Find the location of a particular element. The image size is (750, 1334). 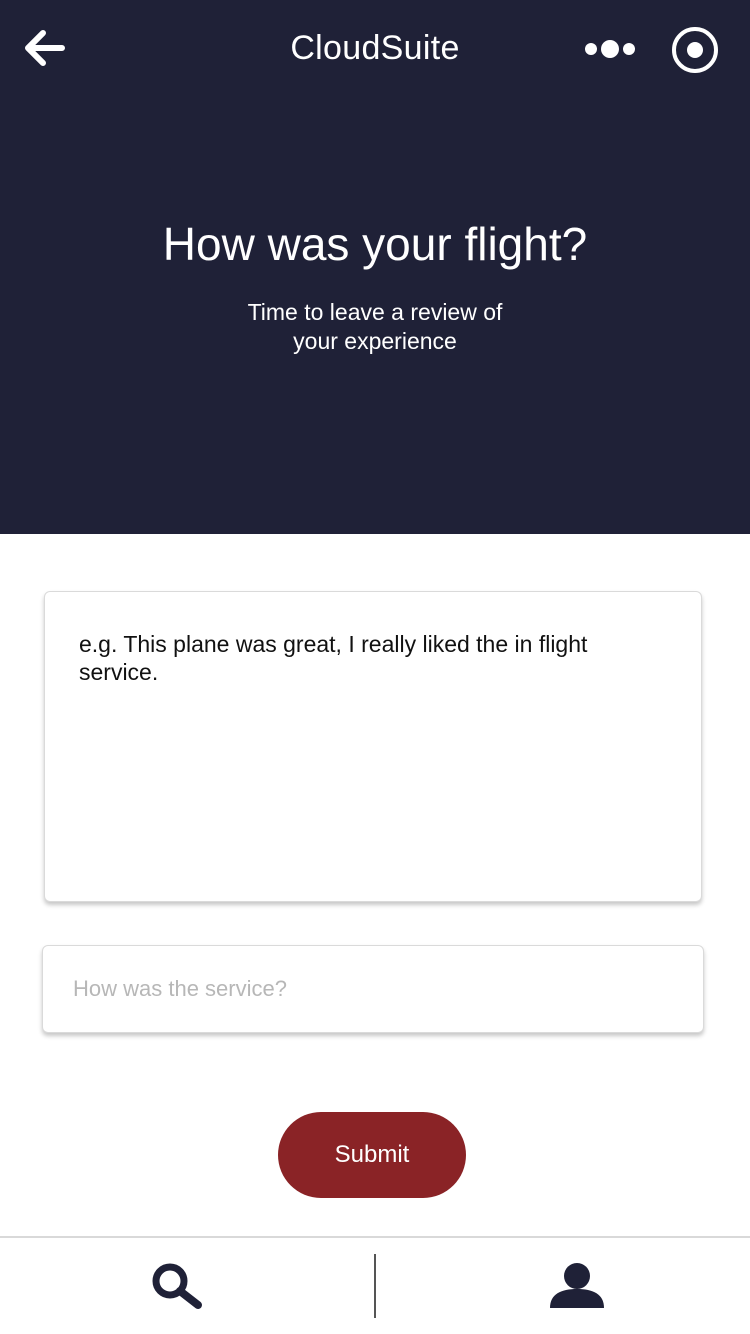

more-options-button is located at coordinates (610, 49).